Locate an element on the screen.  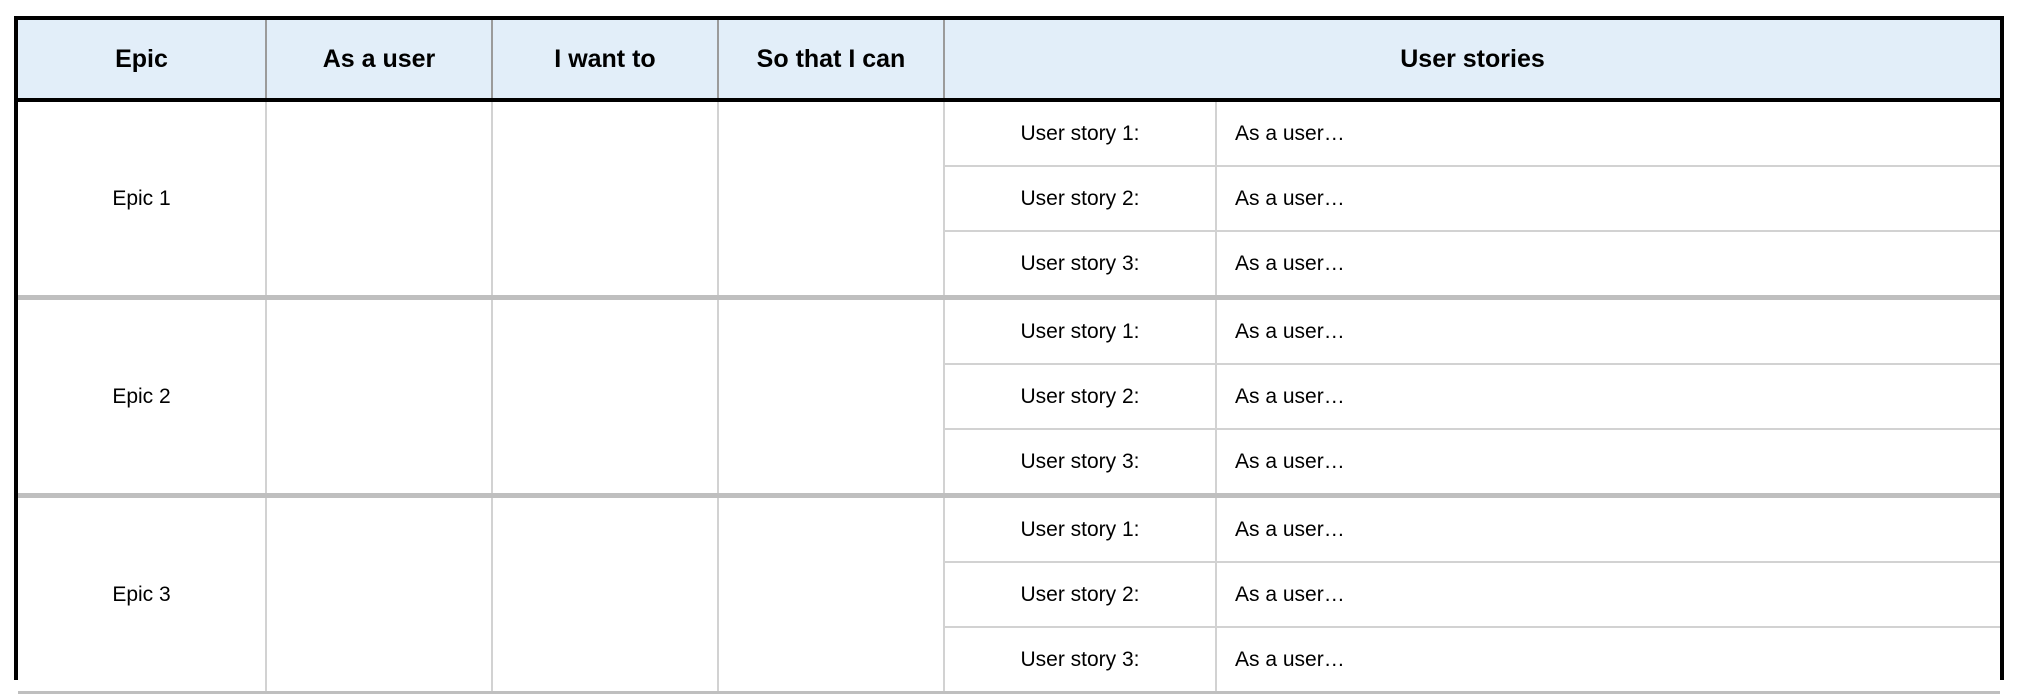
column-header-as-a-user: As a user is located at coordinates (379, 61).